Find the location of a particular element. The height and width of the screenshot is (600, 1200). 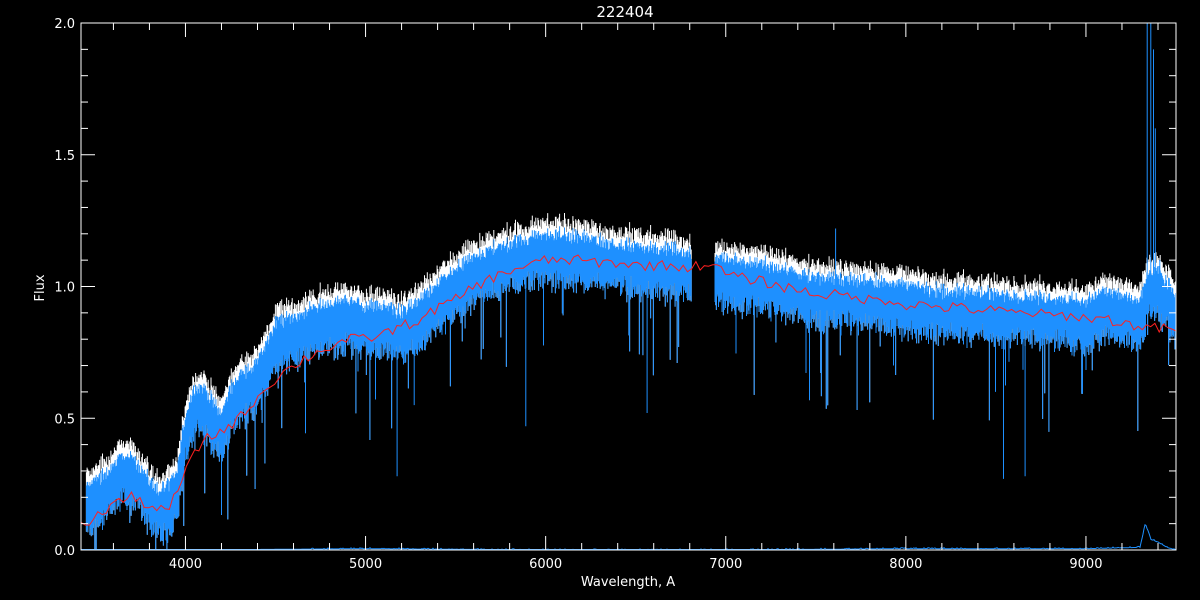

y-tick-label: 1.0 is located at coordinates (64, 288).